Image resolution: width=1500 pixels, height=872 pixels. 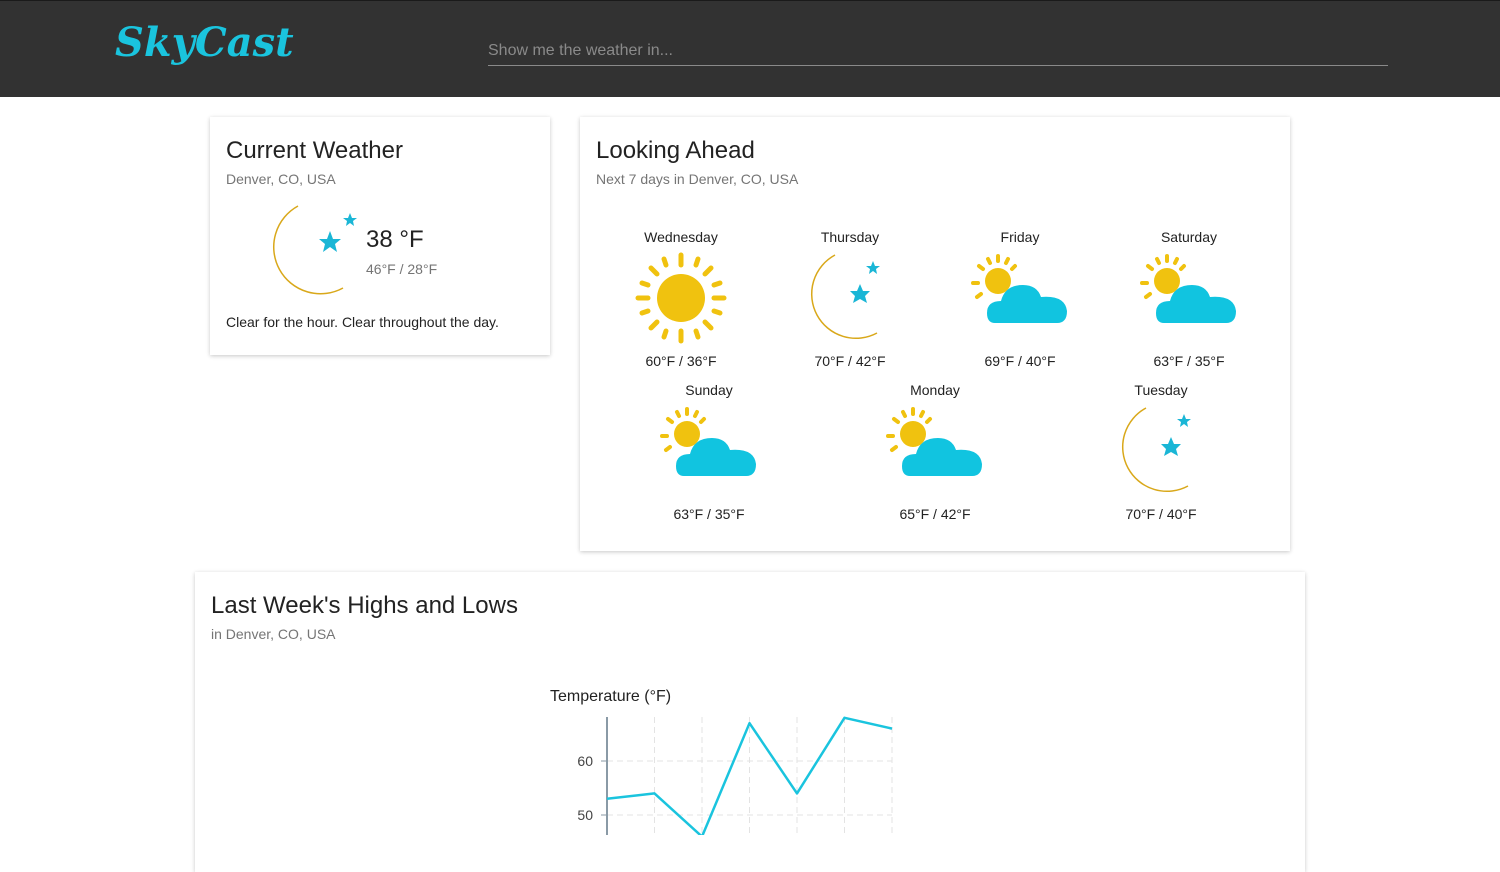 I want to click on day-name: Saturday, so click(x=1189, y=237).